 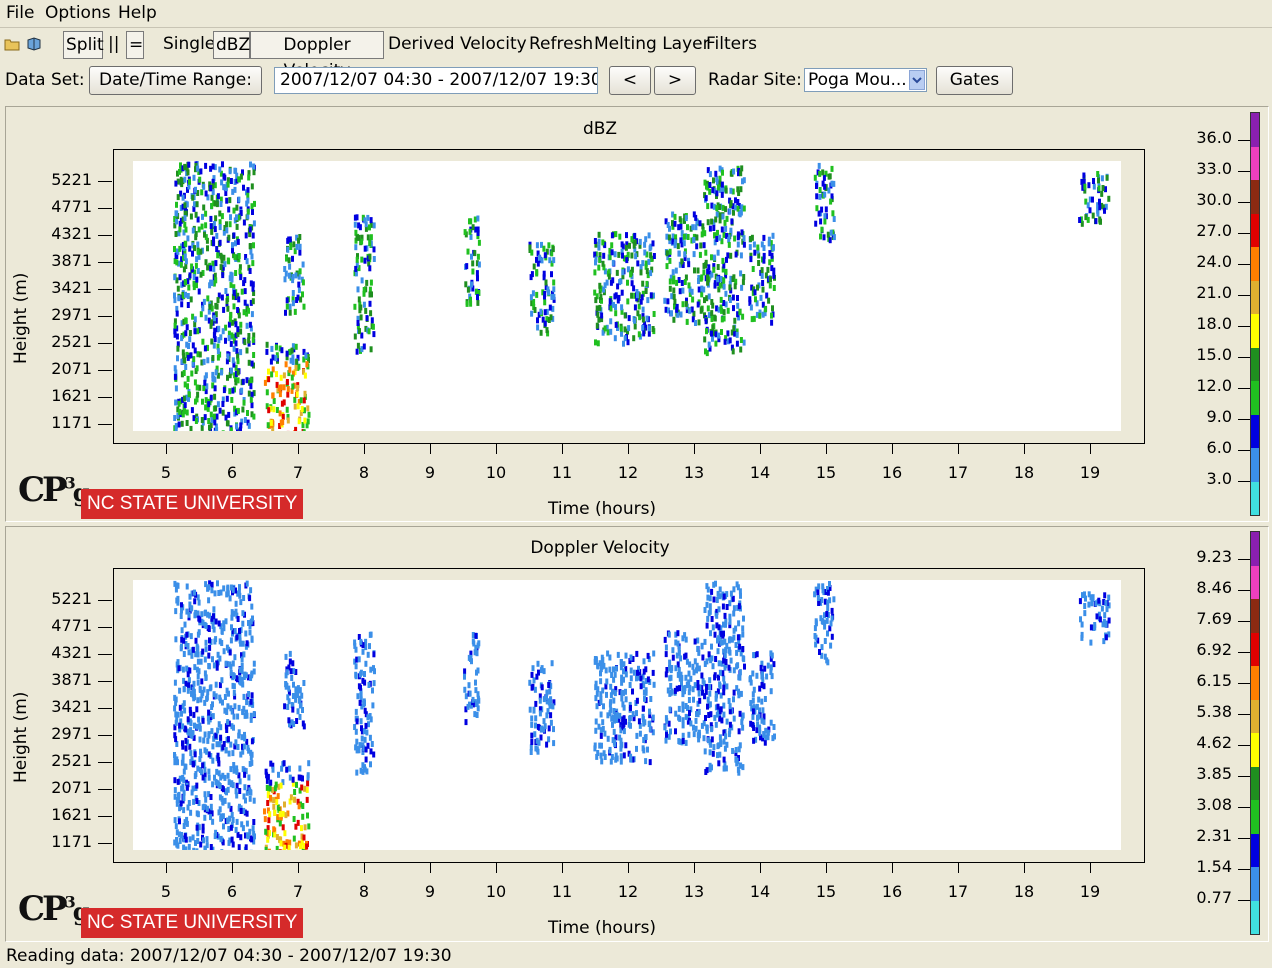 What do you see at coordinates (83, 45) in the screenshot?
I see `split-button: Split` at bounding box center [83, 45].